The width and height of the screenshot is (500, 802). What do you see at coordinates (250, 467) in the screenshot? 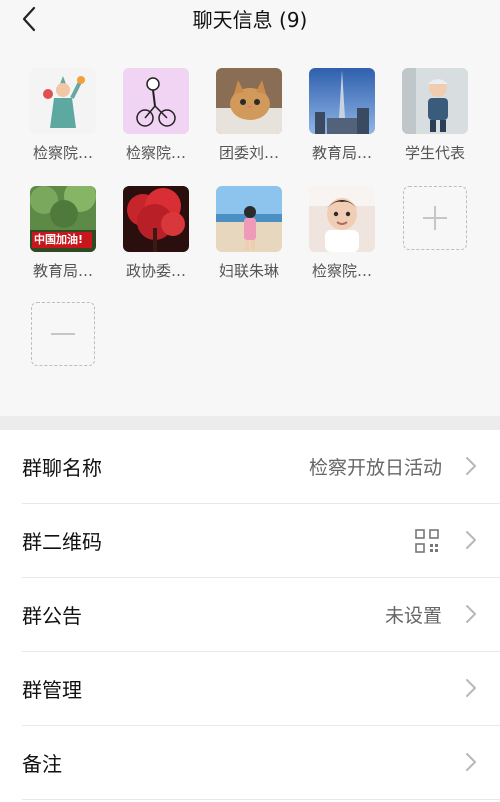
I see `group-name-row: 群聊名称 检察开放日活动` at bounding box center [250, 467].